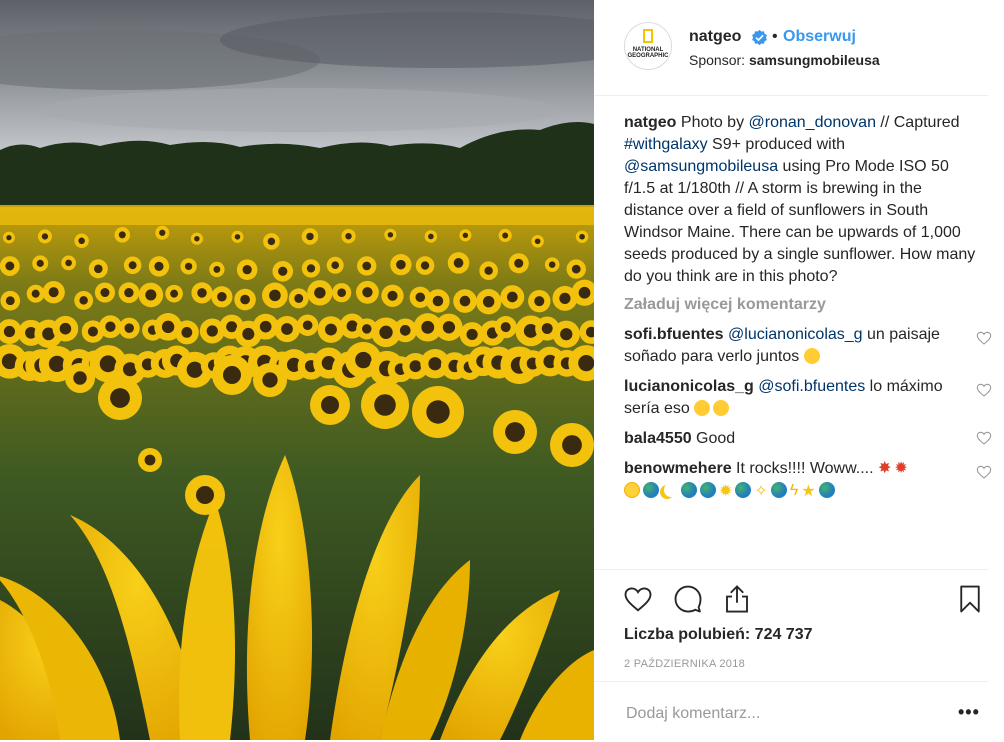 This screenshot has height=742, width=1004. What do you see at coordinates (648, 46) in the screenshot?
I see `avatar: NATIONAL GEOGRAPHIC` at bounding box center [648, 46].